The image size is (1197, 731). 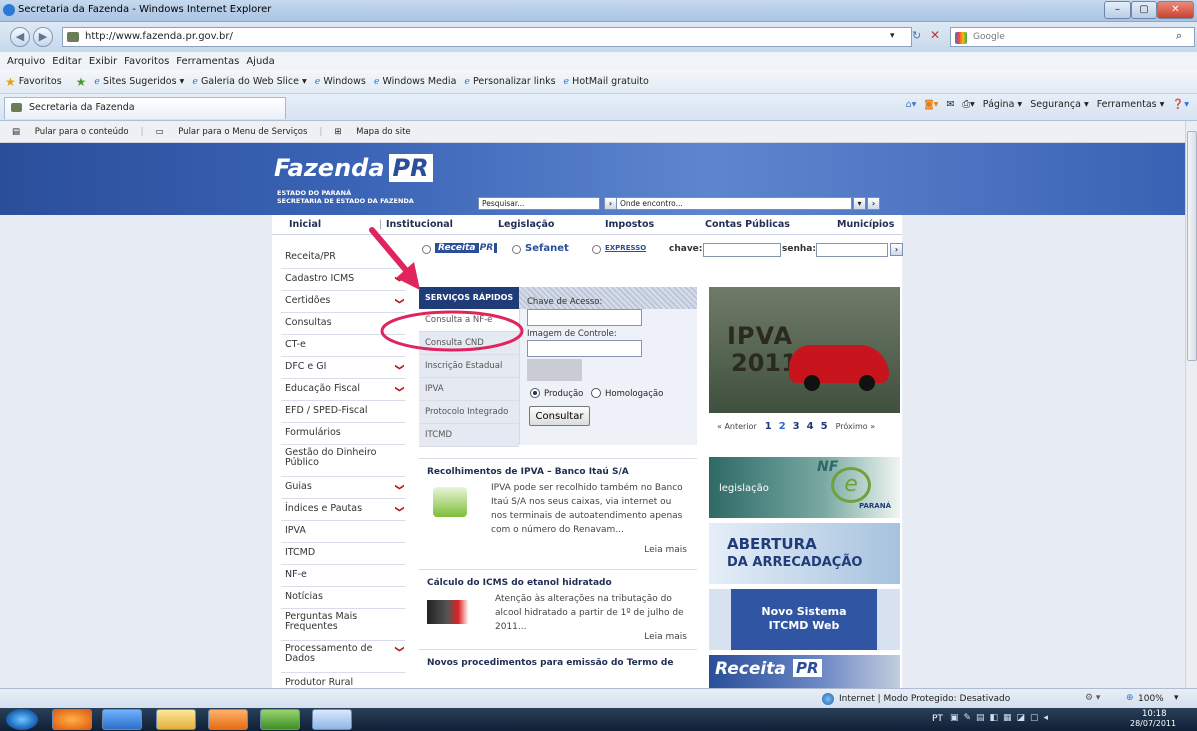 What do you see at coordinates (916, 35) in the screenshot?
I see `refresh-icon: ↻` at bounding box center [916, 35].